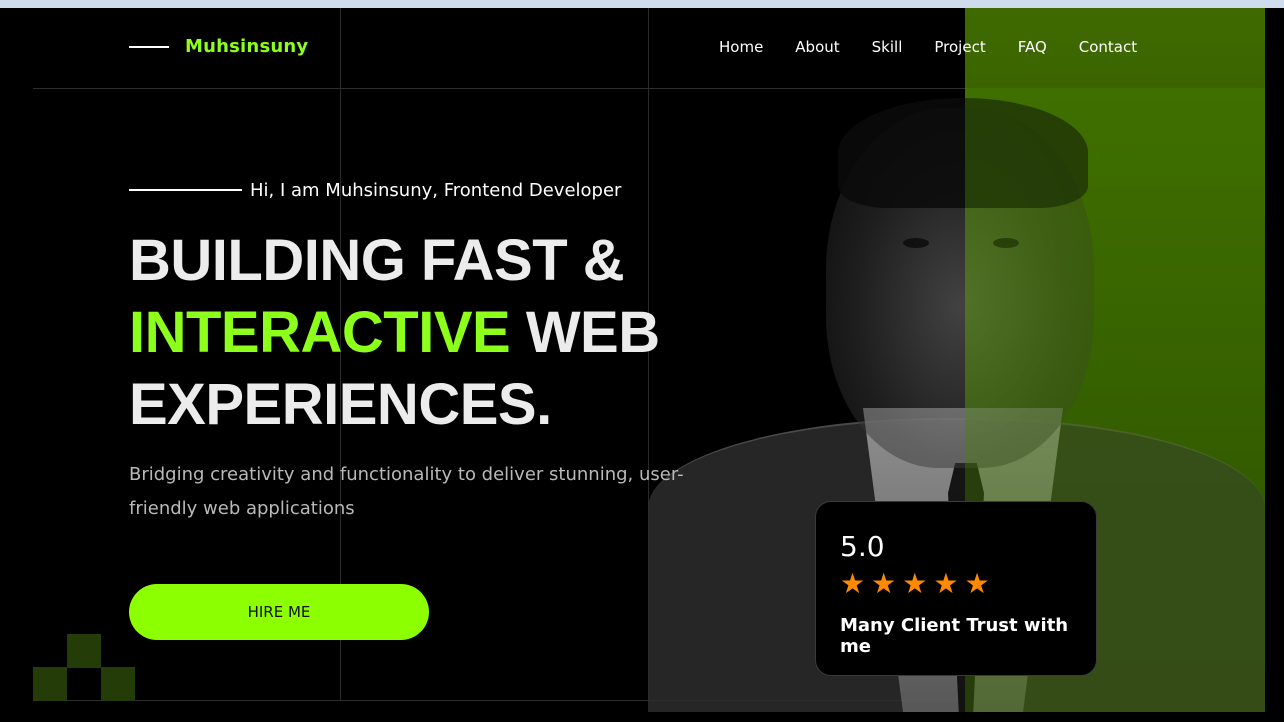  I want to click on rating-caption: Many Client Trust with me, so click(954, 636).